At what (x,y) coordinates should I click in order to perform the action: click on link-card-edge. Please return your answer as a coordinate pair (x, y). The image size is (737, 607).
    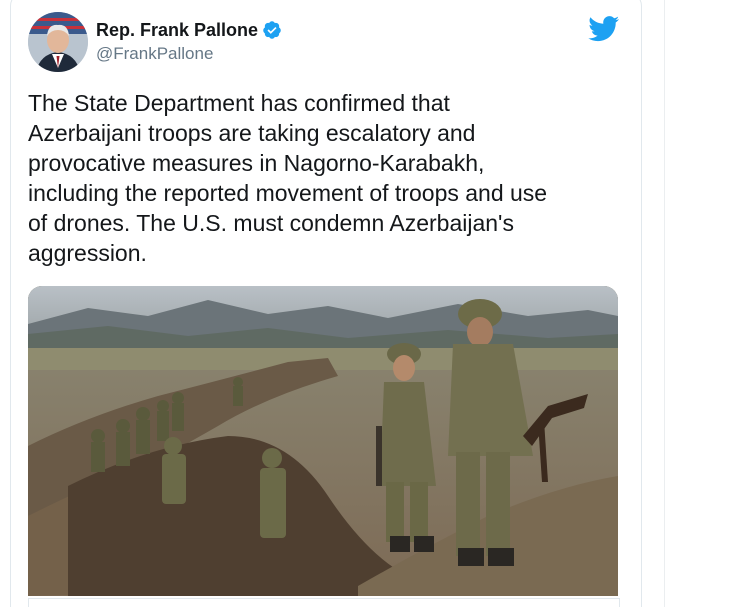
    Looking at the image, I should click on (324, 602).